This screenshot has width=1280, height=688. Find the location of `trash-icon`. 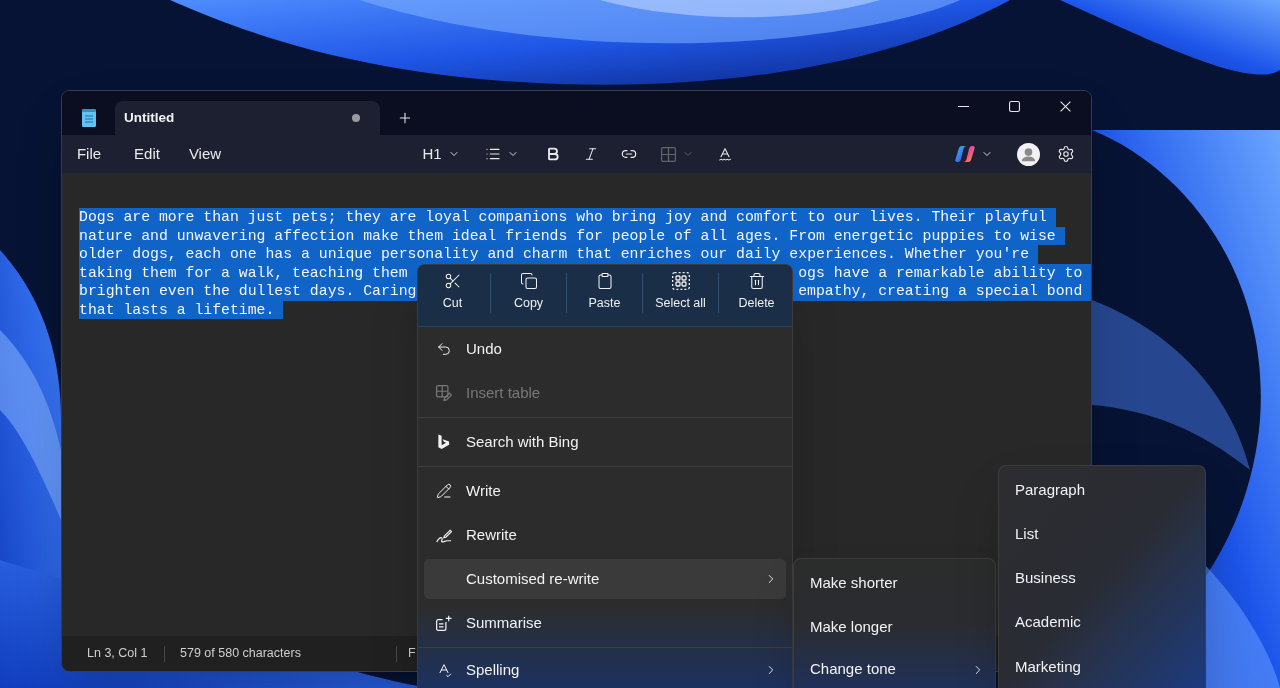

trash-icon is located at coordinates (756, 281).